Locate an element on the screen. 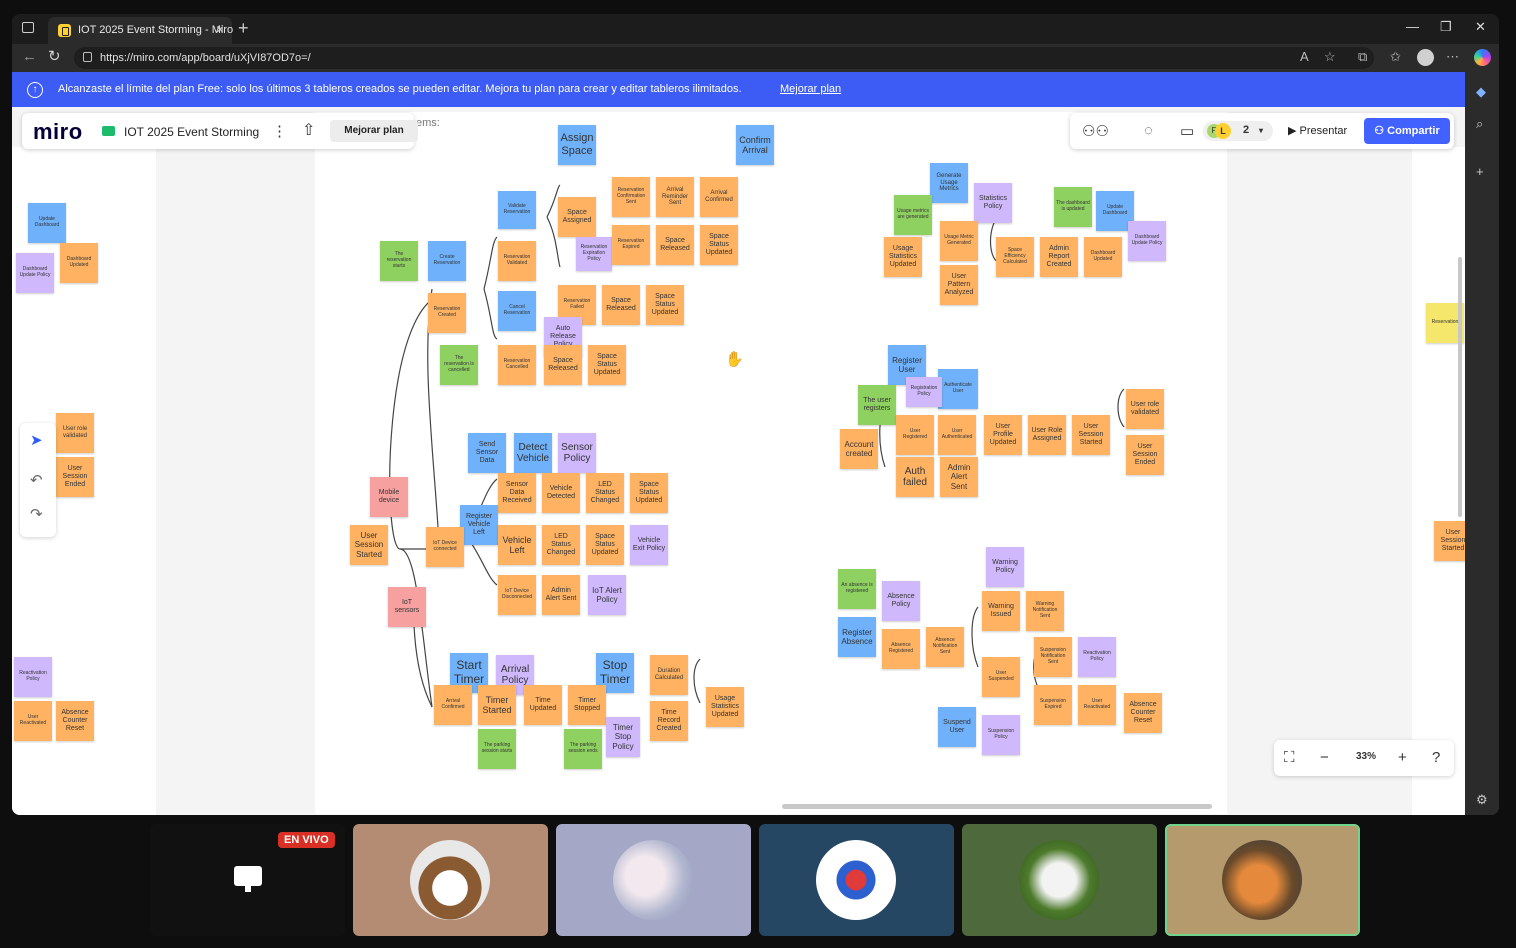 The height and width of the screenshot is (948, 1516). sticky-note: Vehicle Exit Policy is located at coordinates (649, 545).